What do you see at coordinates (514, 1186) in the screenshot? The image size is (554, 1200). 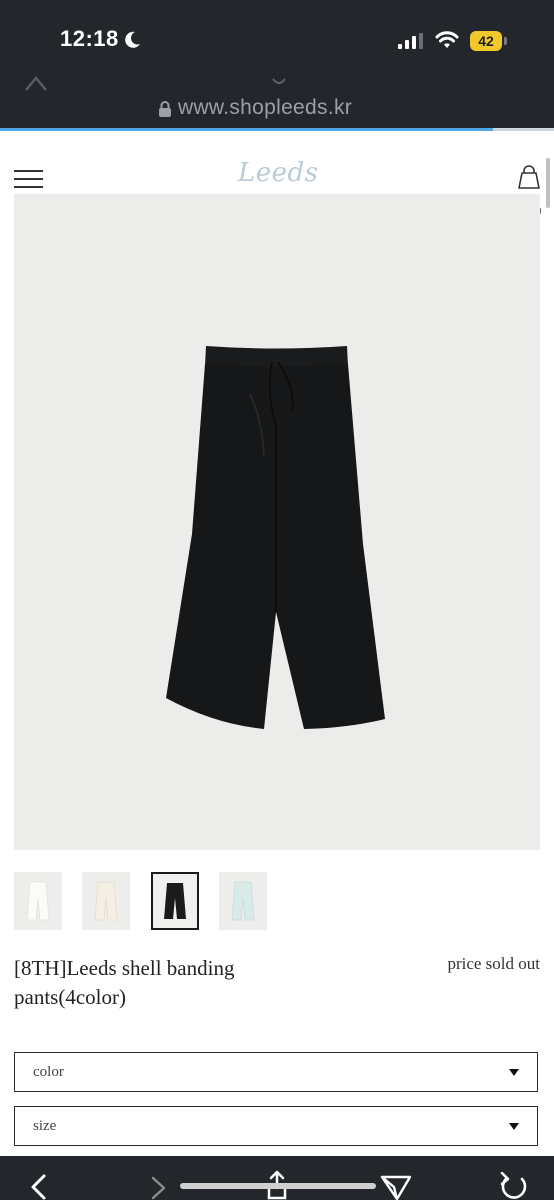 I see `refresh-icon` at bounding box center [514, 1186].